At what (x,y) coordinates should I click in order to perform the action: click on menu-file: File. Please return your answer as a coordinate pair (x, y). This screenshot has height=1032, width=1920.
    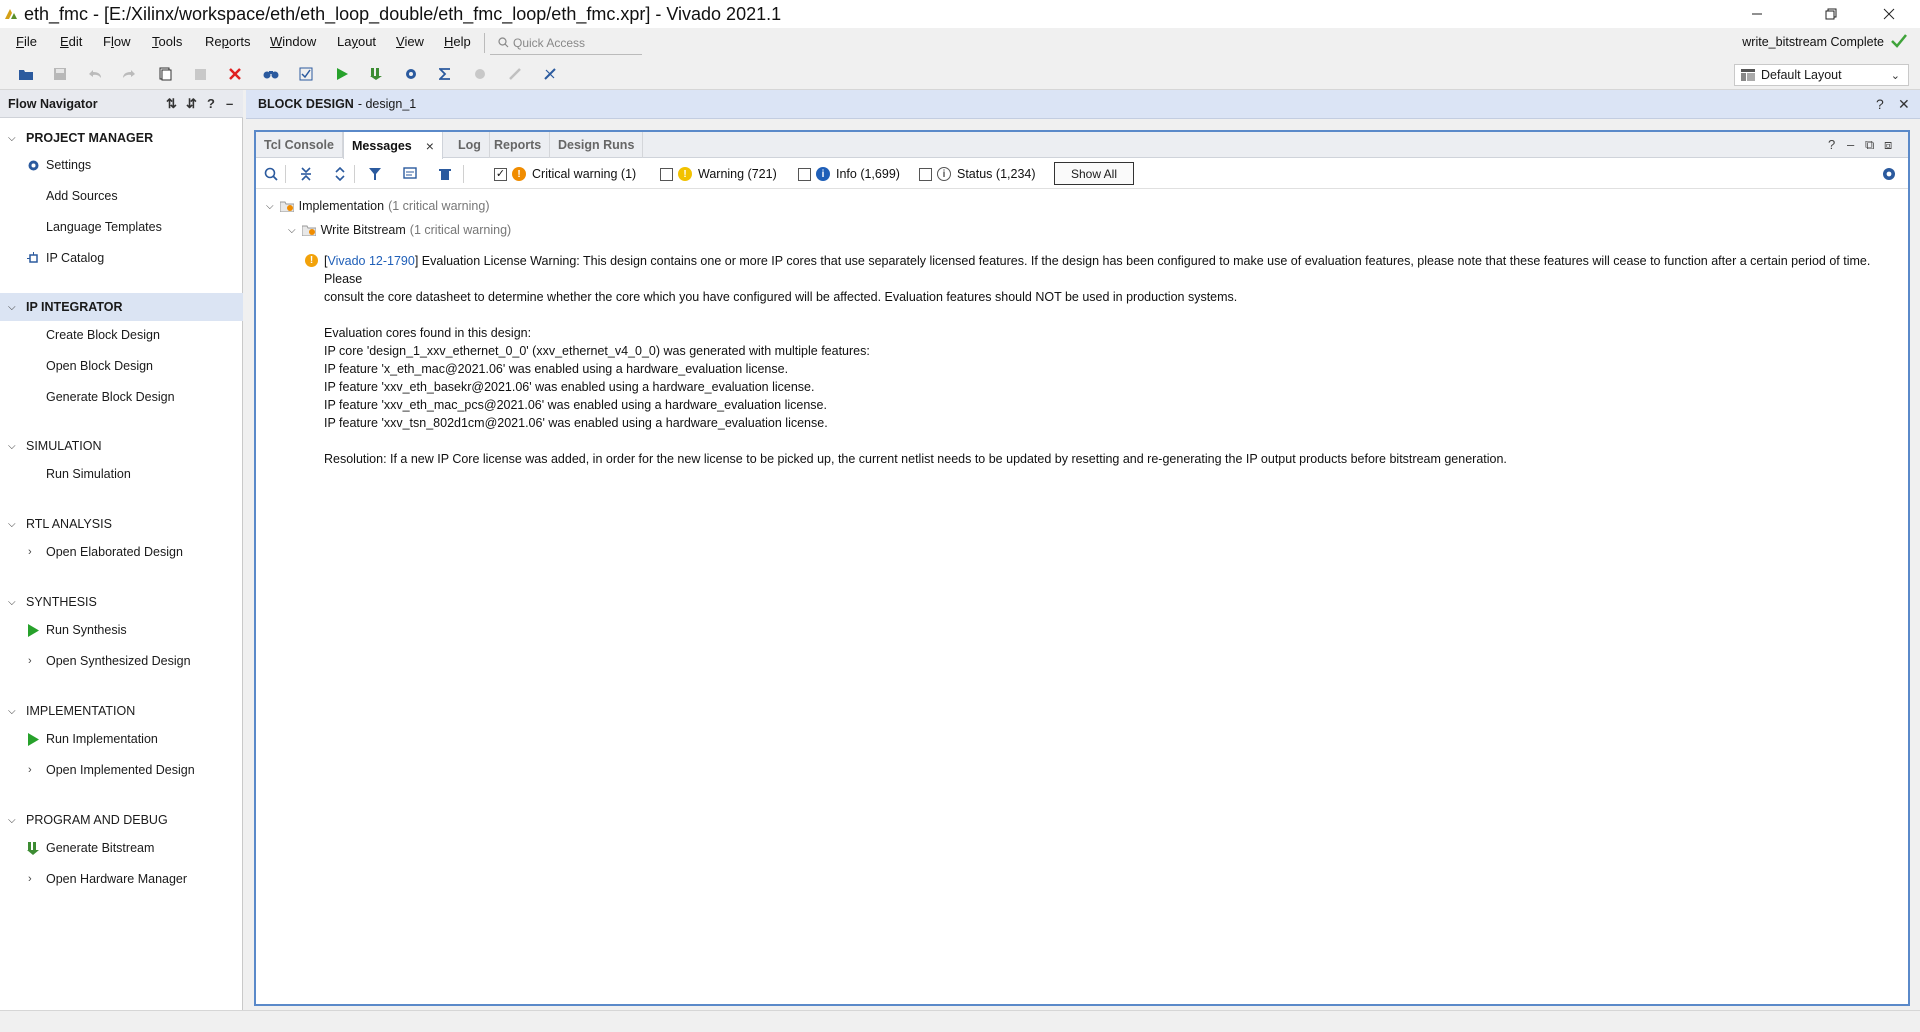
    Looking at the image, I should click on (26, 41).